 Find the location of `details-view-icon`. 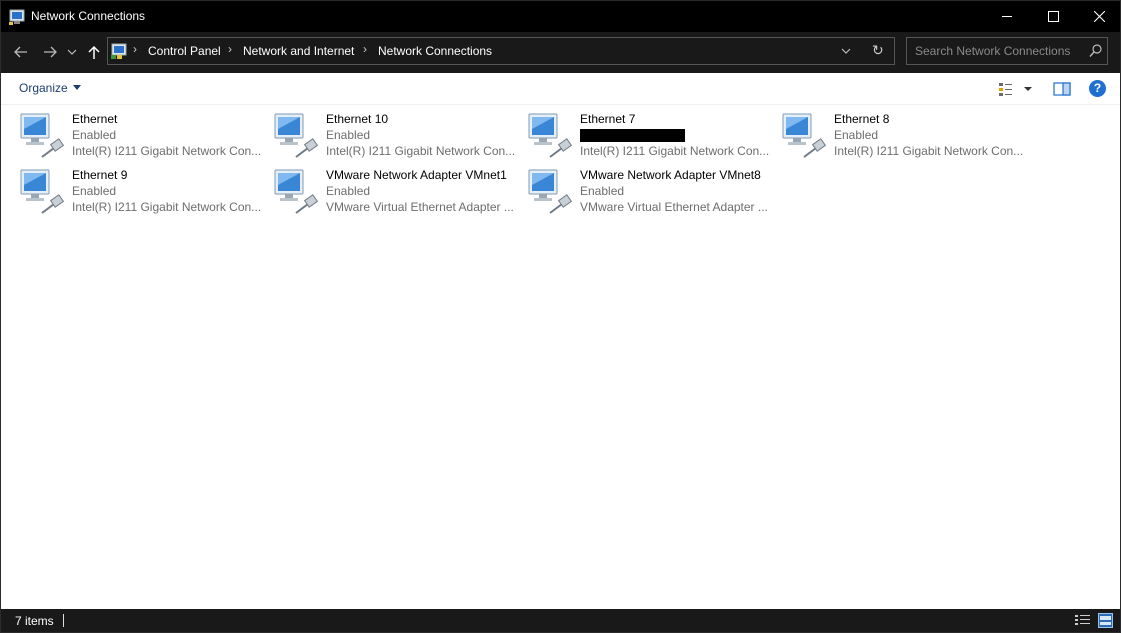

details-view-icon is located at coordinates (1083, 620).